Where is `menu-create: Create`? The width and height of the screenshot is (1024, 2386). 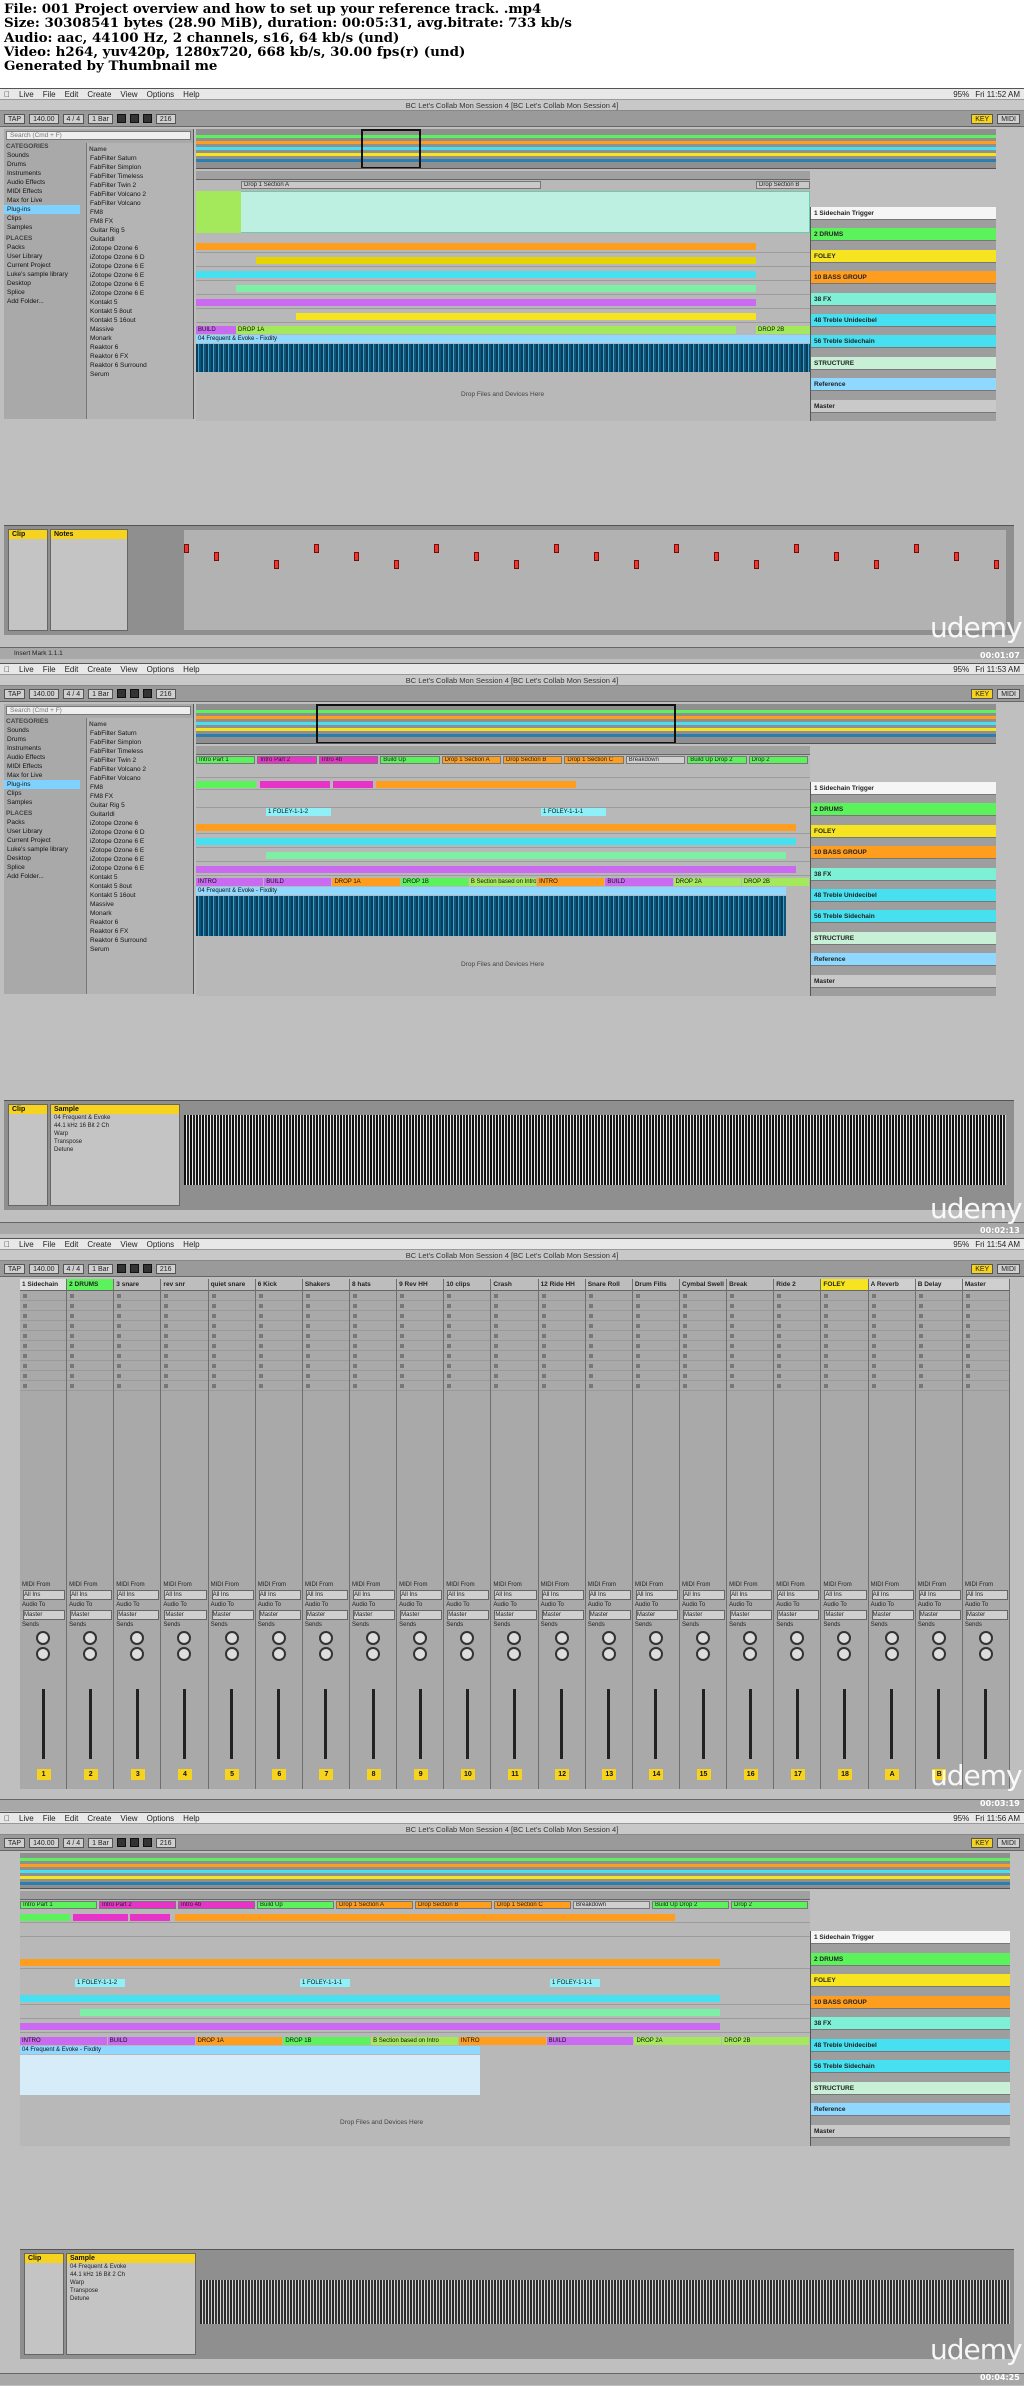 menu-create: Create is located at coordinates (99, 669).